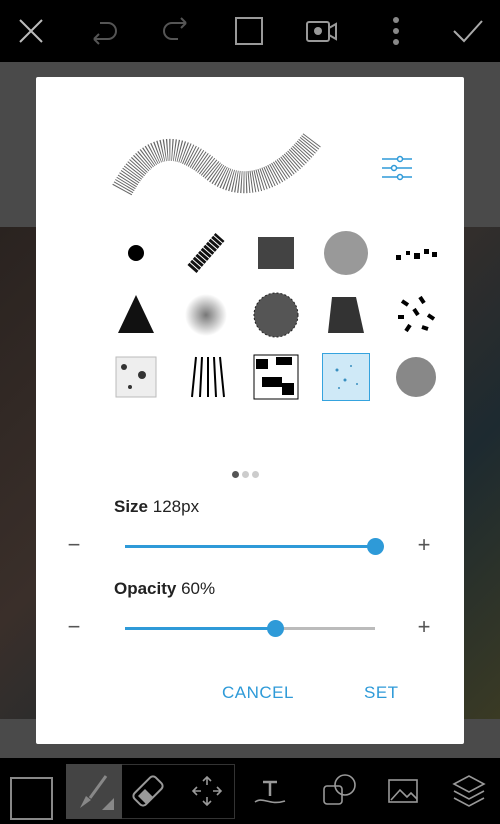 This screenshot has width=500, height=824. What do you see at coordinates (250, 628) in the screenshot?
I see `opacity-slider` at bounding box center [250, 628].